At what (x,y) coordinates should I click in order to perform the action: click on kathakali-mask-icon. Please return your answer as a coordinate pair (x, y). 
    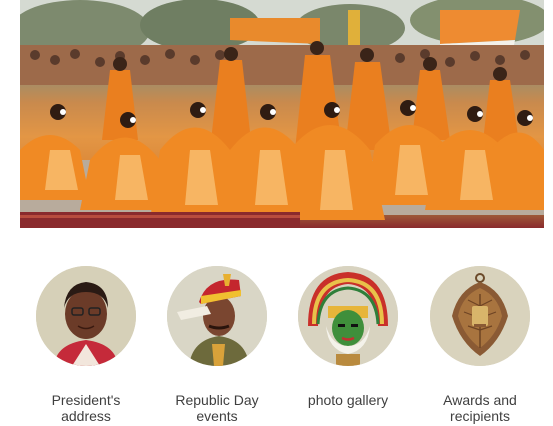
    Looking at the image, I should click on (348, 316).